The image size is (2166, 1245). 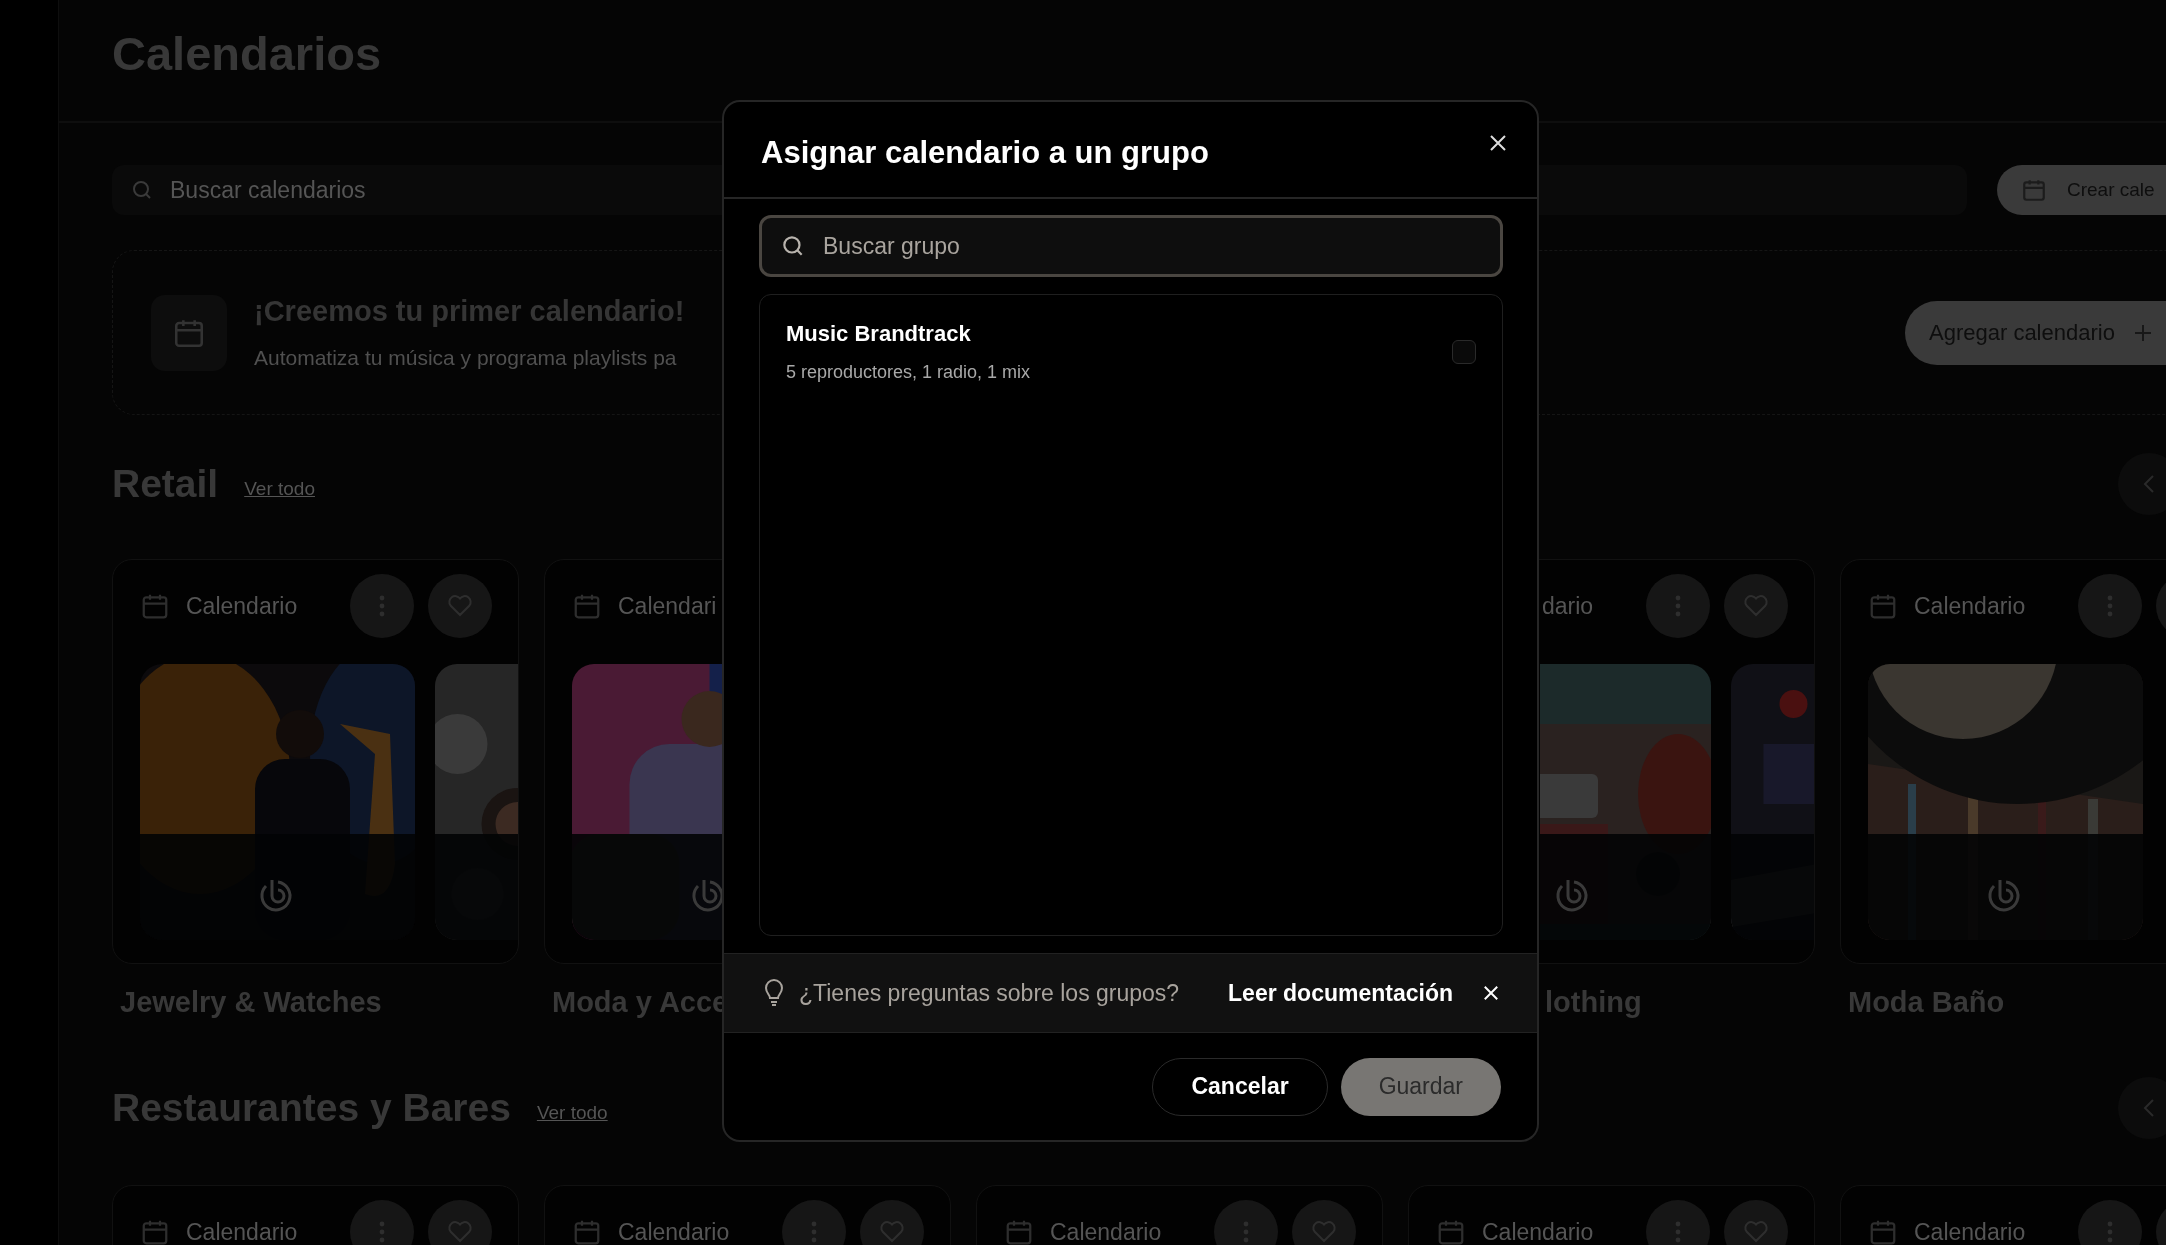 I want to click on promo-description: Automatiza tu música y programa playlists pa, so click(x=466, y=358).